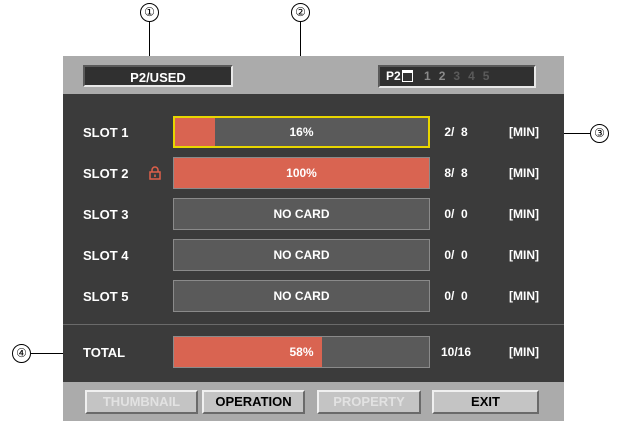  What do you see at coordinates (427, 76) in the screenshot?
I see `slot-number-1: 1` at bounding box center [427, 76].